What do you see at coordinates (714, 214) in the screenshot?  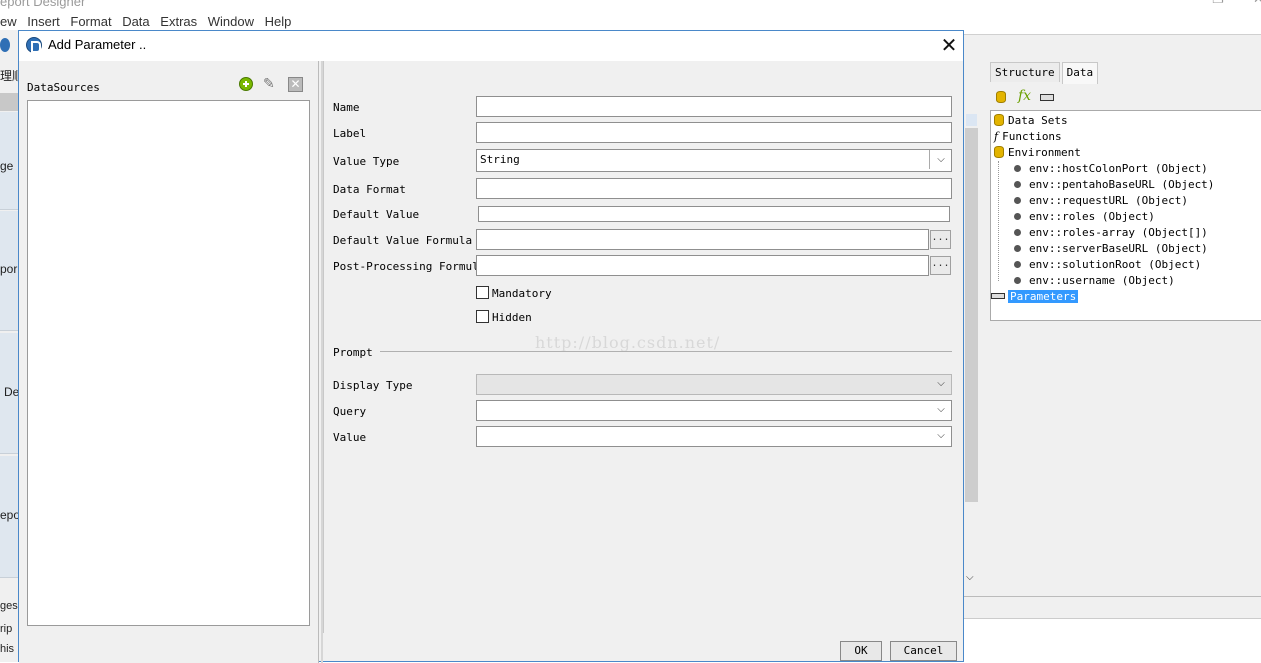 I see `default-value-input` at bounding box center [714, 214].